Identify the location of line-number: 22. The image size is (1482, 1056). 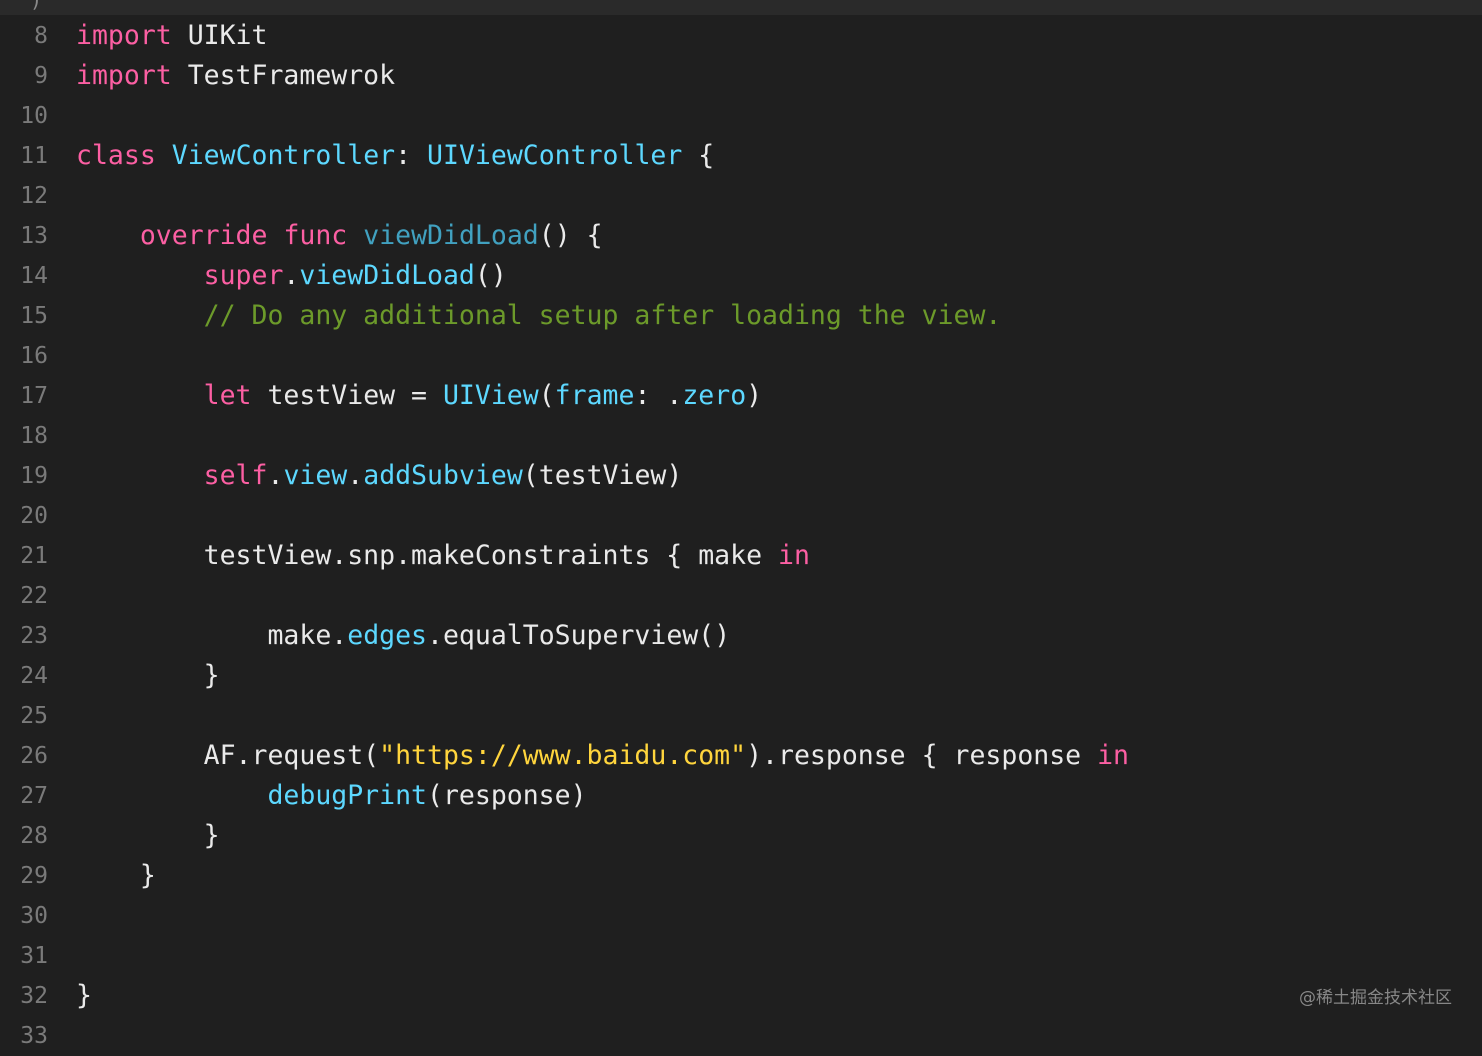
(34, 596).